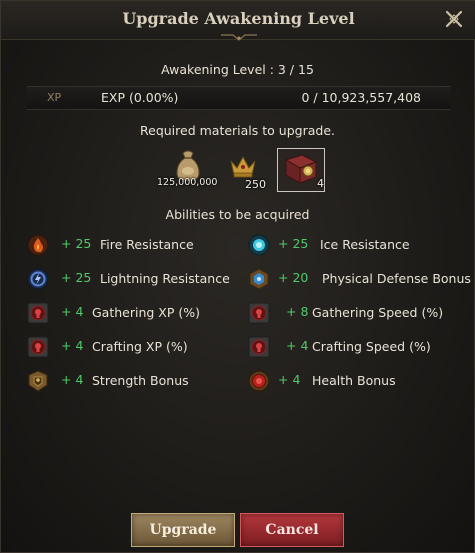 This screenshot has width=475, height=553. What do you see at coordinates (320, 183) in the screenshot?
I see `material-quantity: 4` at bounding box center [320, 183].